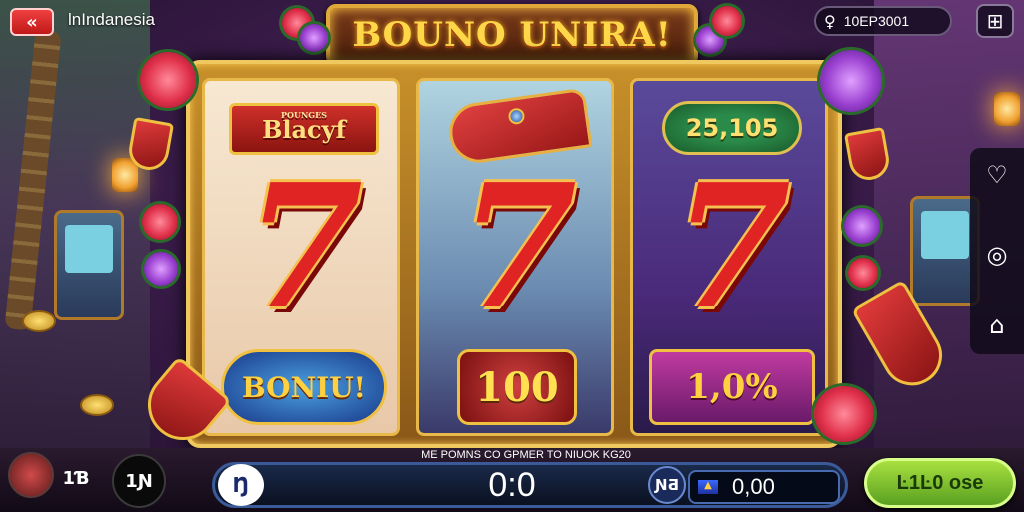 This screenshot has height=512, width=1024. What do you see at coordinates (995, 21) in the screenshot?
I see `menu-button: ⊞` at bounding box center [995, 21].